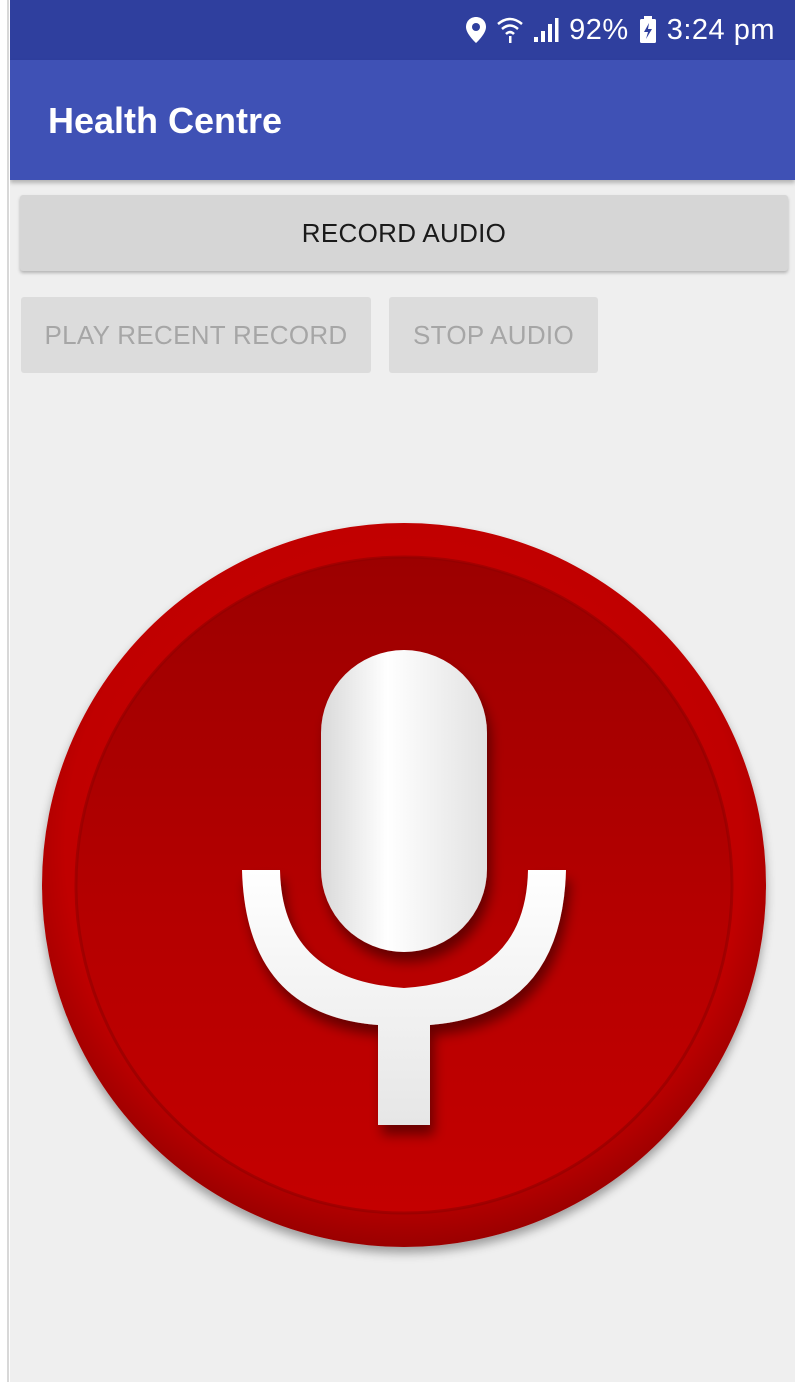 The height and width of the screenshot is (1382, 795). Describe the element at coordinates (493, 335) in the screenshot. I see `stop-audio-button: STOP AUDIO` at that location.